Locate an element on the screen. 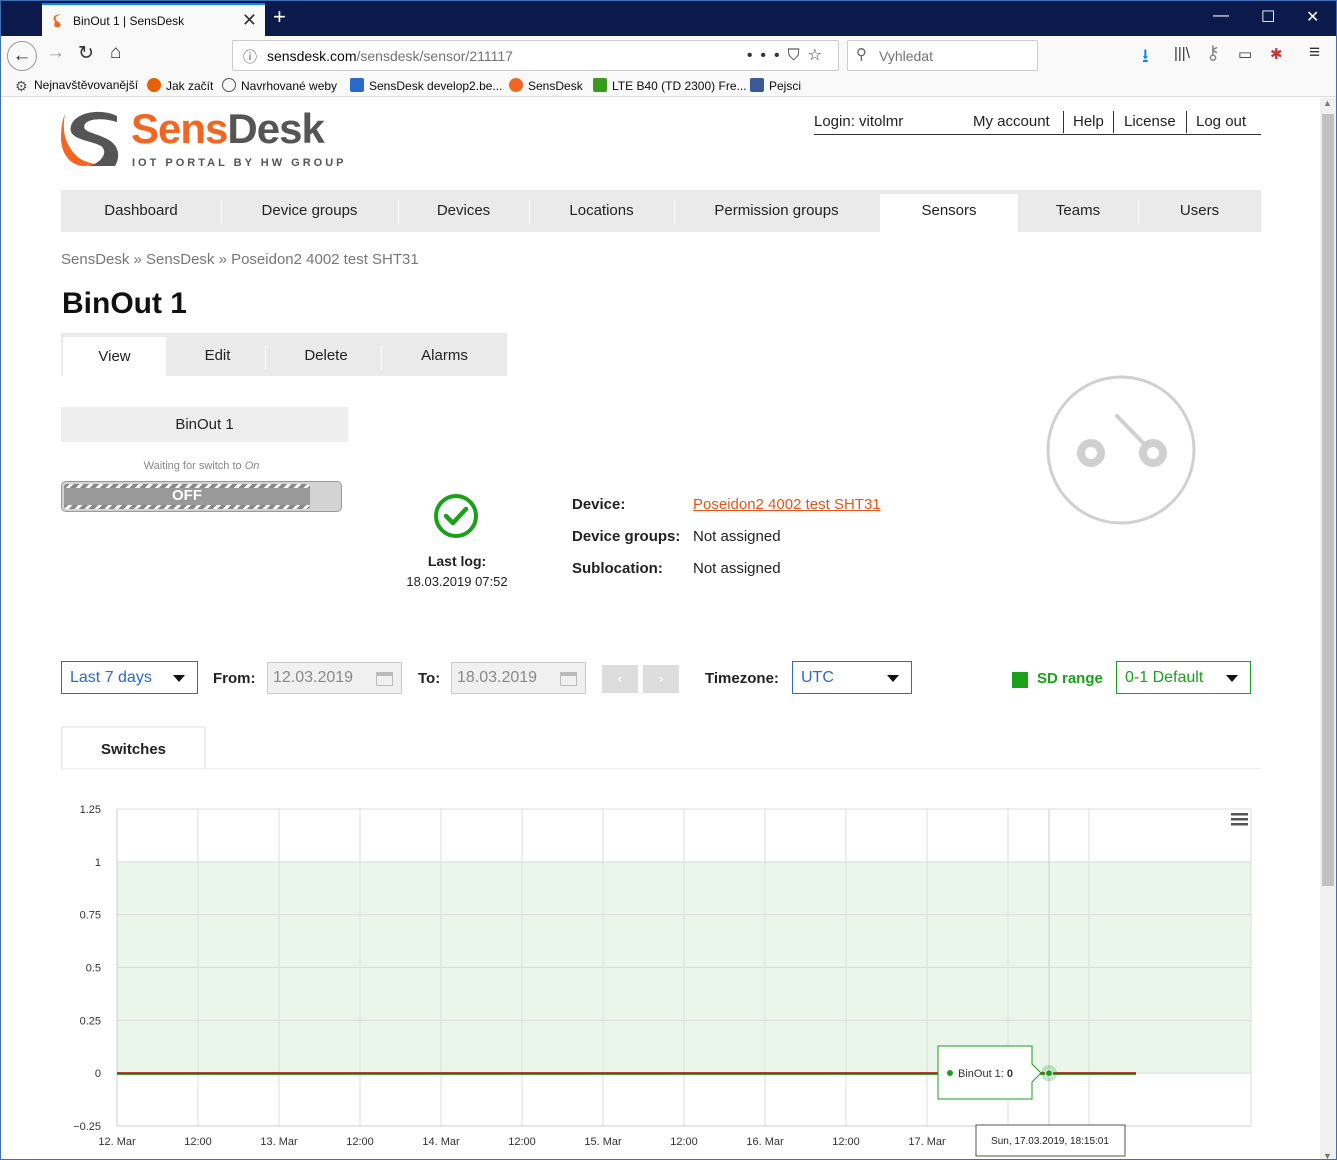 This screenshot has height=1160, width=1337. download-icon: ⭳ is located at coordinates (1145, 58).